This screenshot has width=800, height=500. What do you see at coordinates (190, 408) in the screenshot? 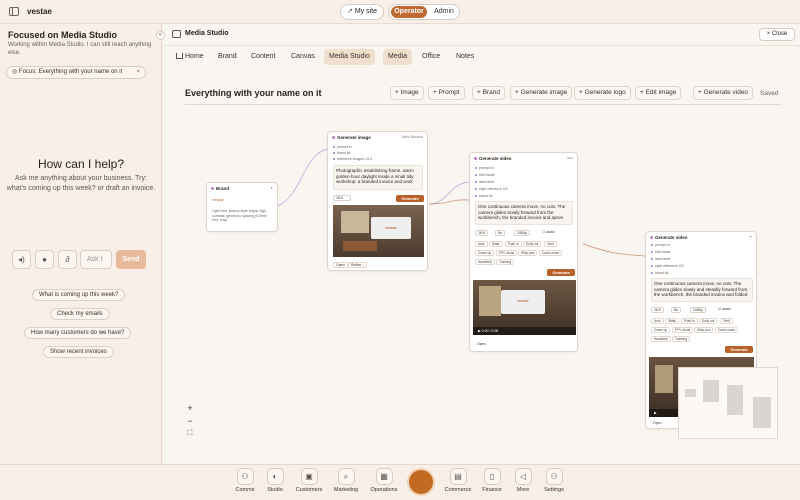
I see `zoom-in-button: +` at bounding box center [190, 408].